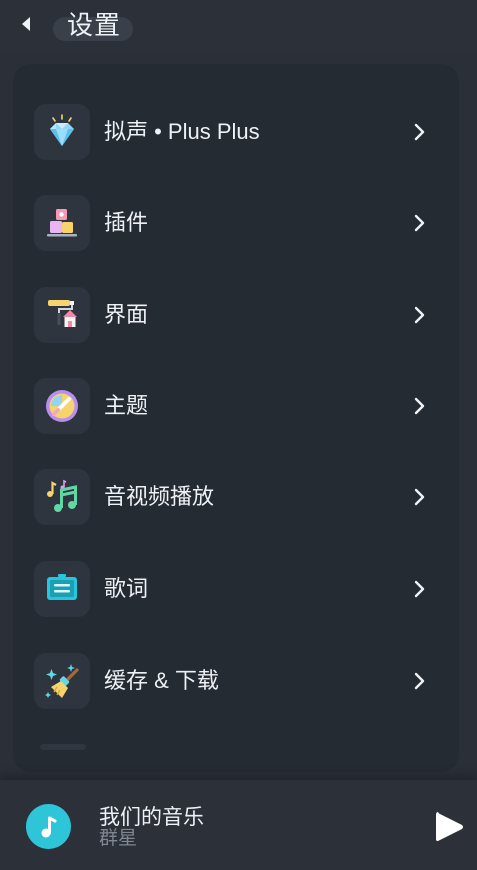 The width and height of the screenshot is (477, 870). I want to click on blocks-icon, so click(62, 223).